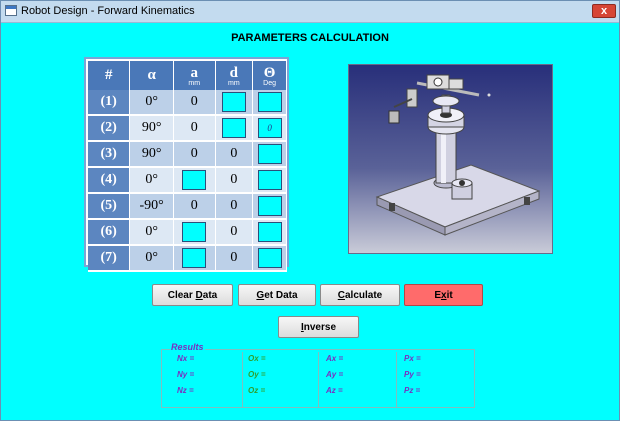  I want to click on result-label: Pz =, so click(412, 390).